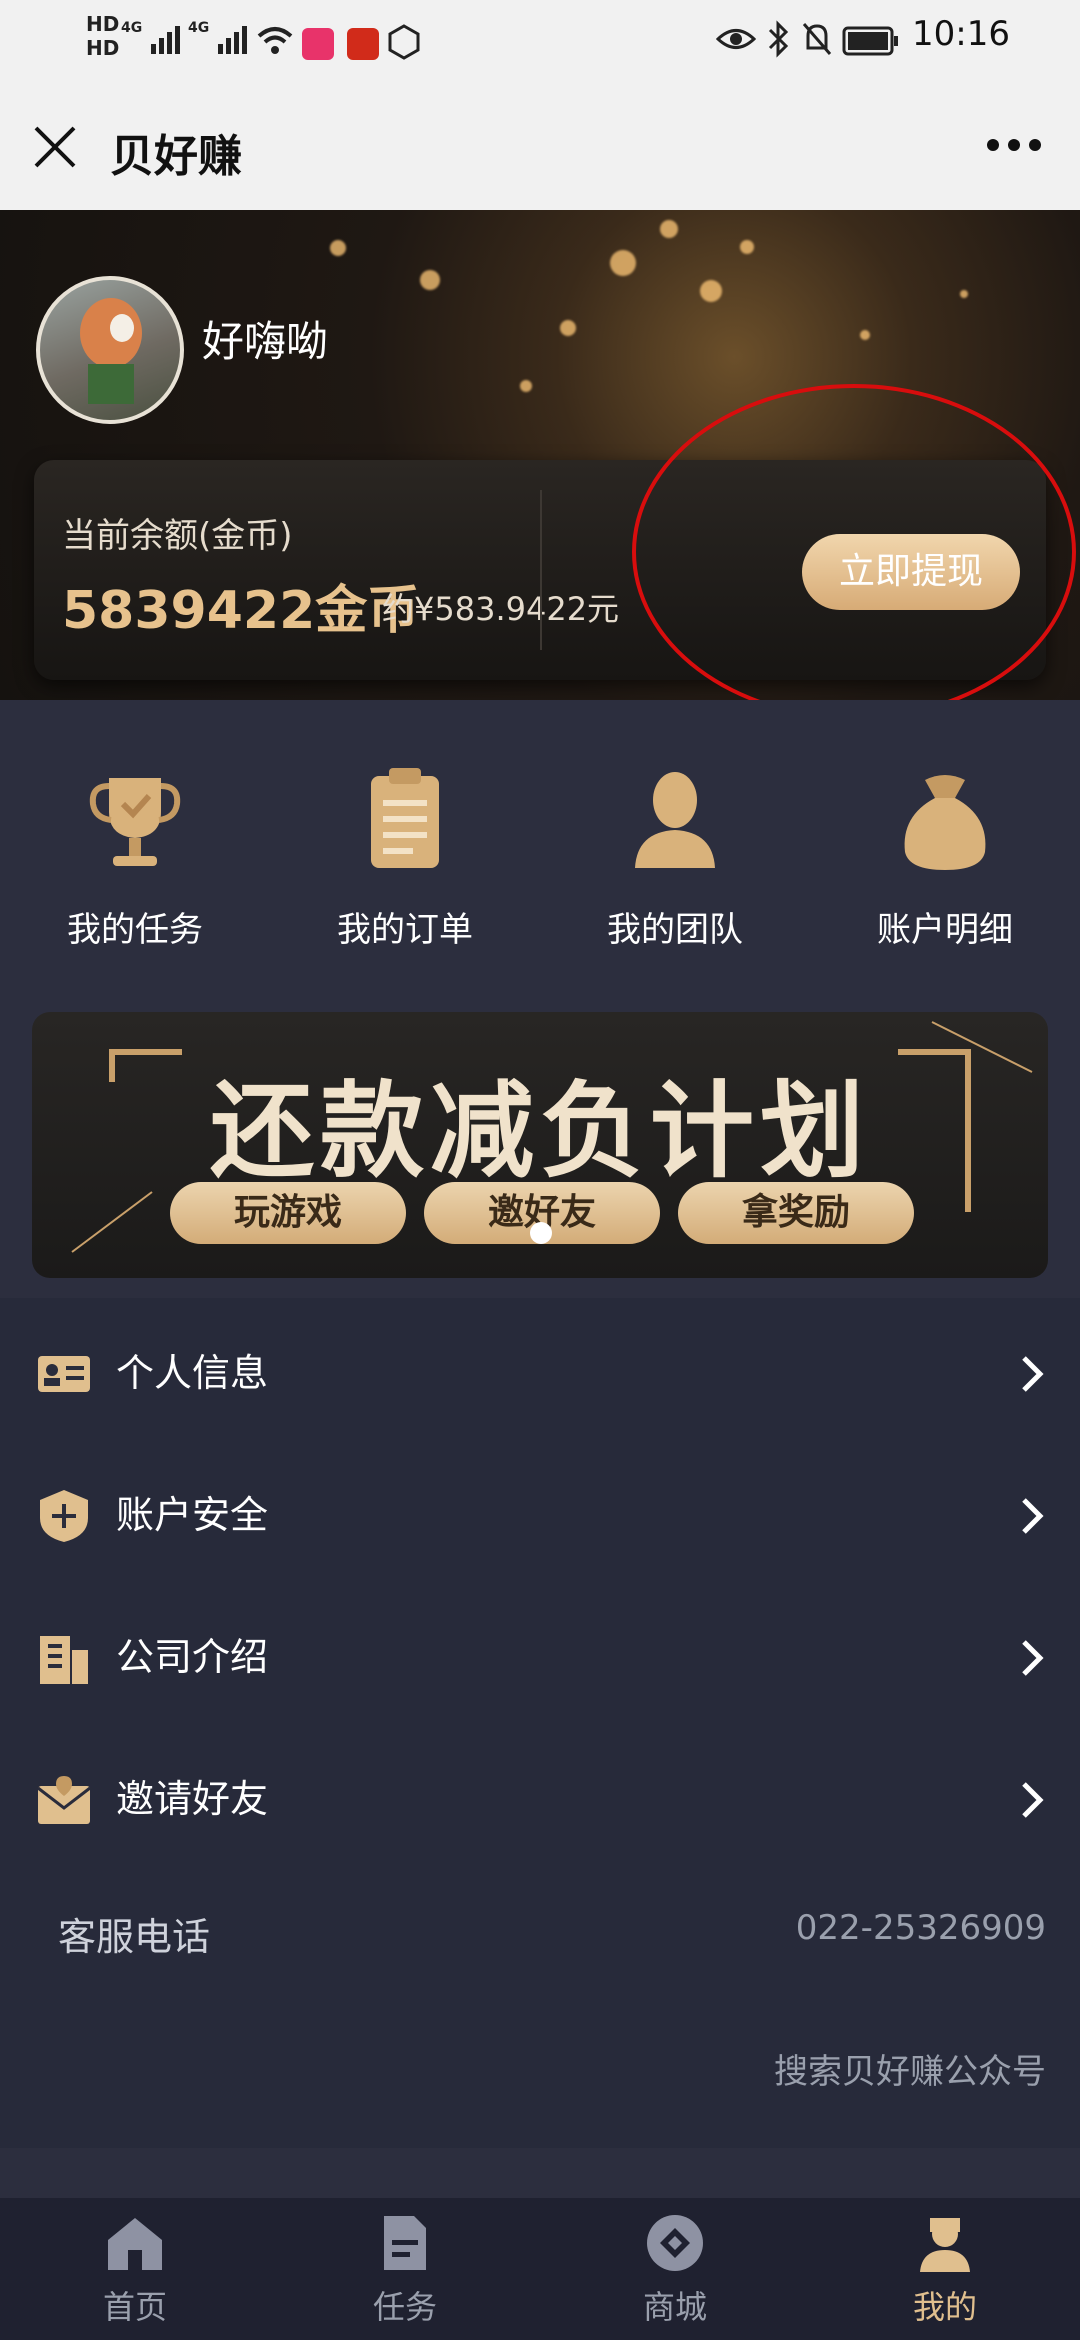 The height and width of the screenshot is (2340, 1080). I want to click on quick-action-account-details: 账户明细, so click(945, 855).